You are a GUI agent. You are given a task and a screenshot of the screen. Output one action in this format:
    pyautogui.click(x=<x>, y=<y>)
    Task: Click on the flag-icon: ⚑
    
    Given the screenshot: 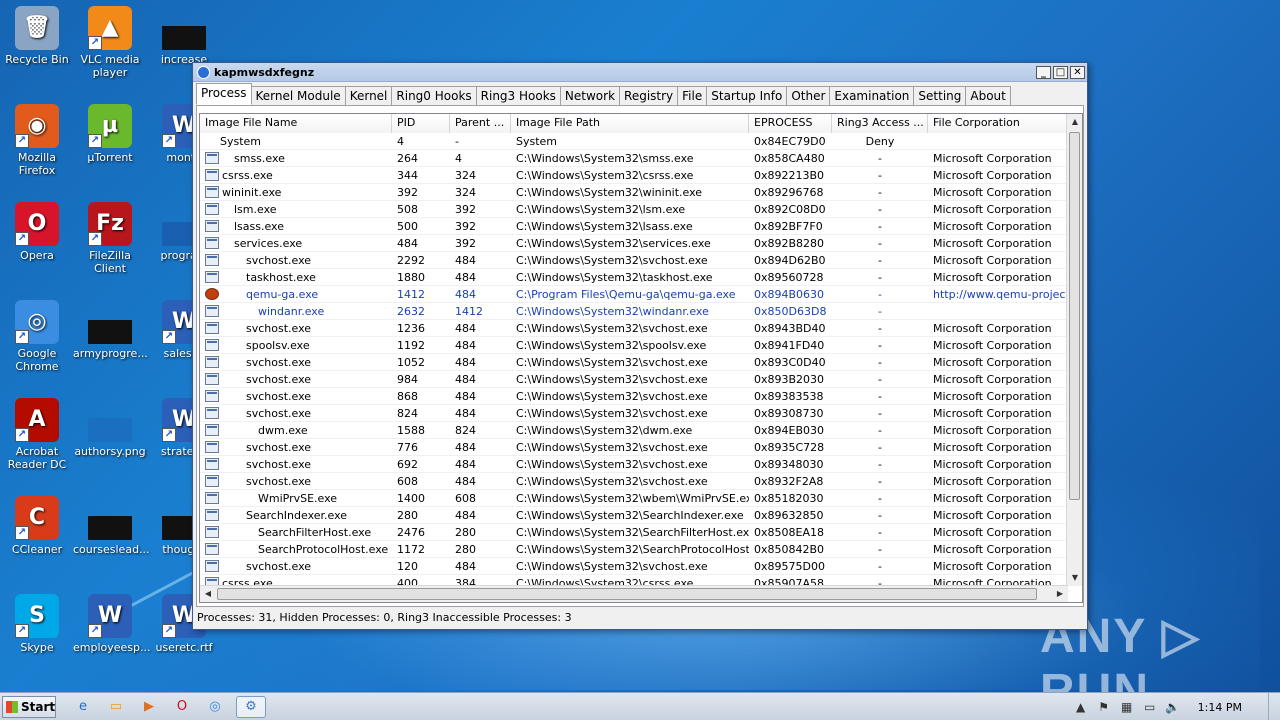 What is the action you would take?
    pyautogui.click(x=1104, y=707)
    